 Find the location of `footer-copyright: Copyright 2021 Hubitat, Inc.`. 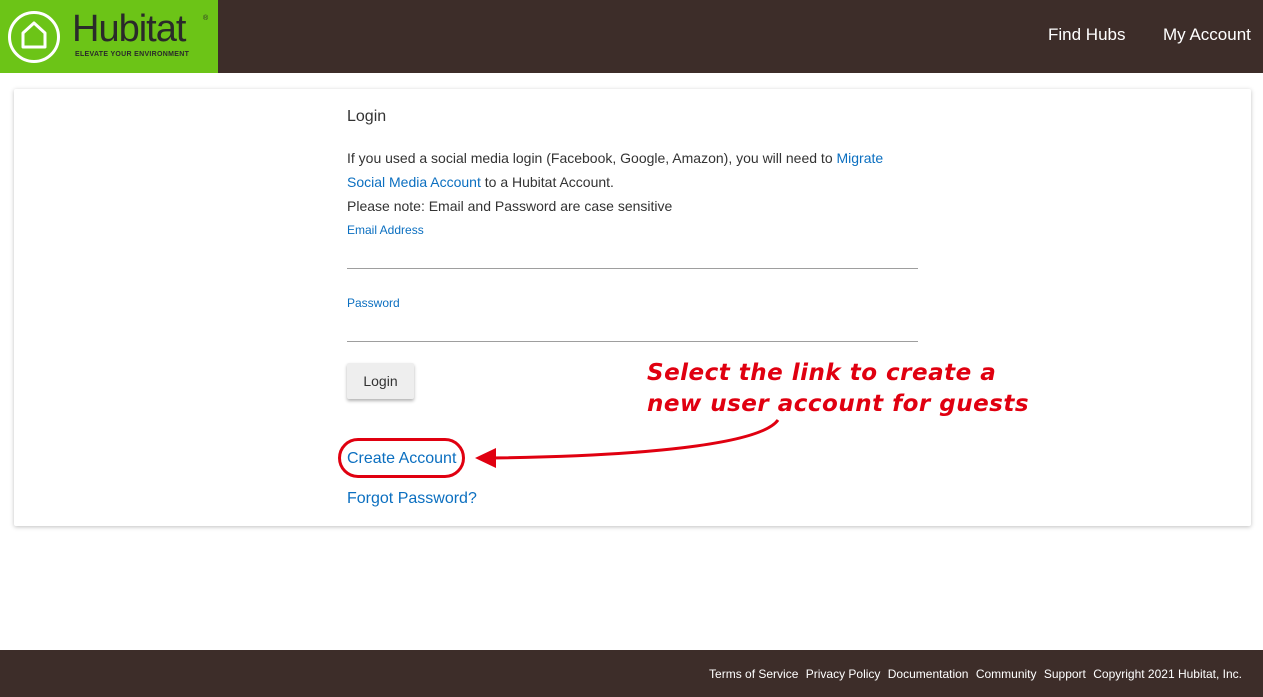

footer-copyright: Copyright 2021 Hubitat, Inc. is located at coordinates (1167, 674).